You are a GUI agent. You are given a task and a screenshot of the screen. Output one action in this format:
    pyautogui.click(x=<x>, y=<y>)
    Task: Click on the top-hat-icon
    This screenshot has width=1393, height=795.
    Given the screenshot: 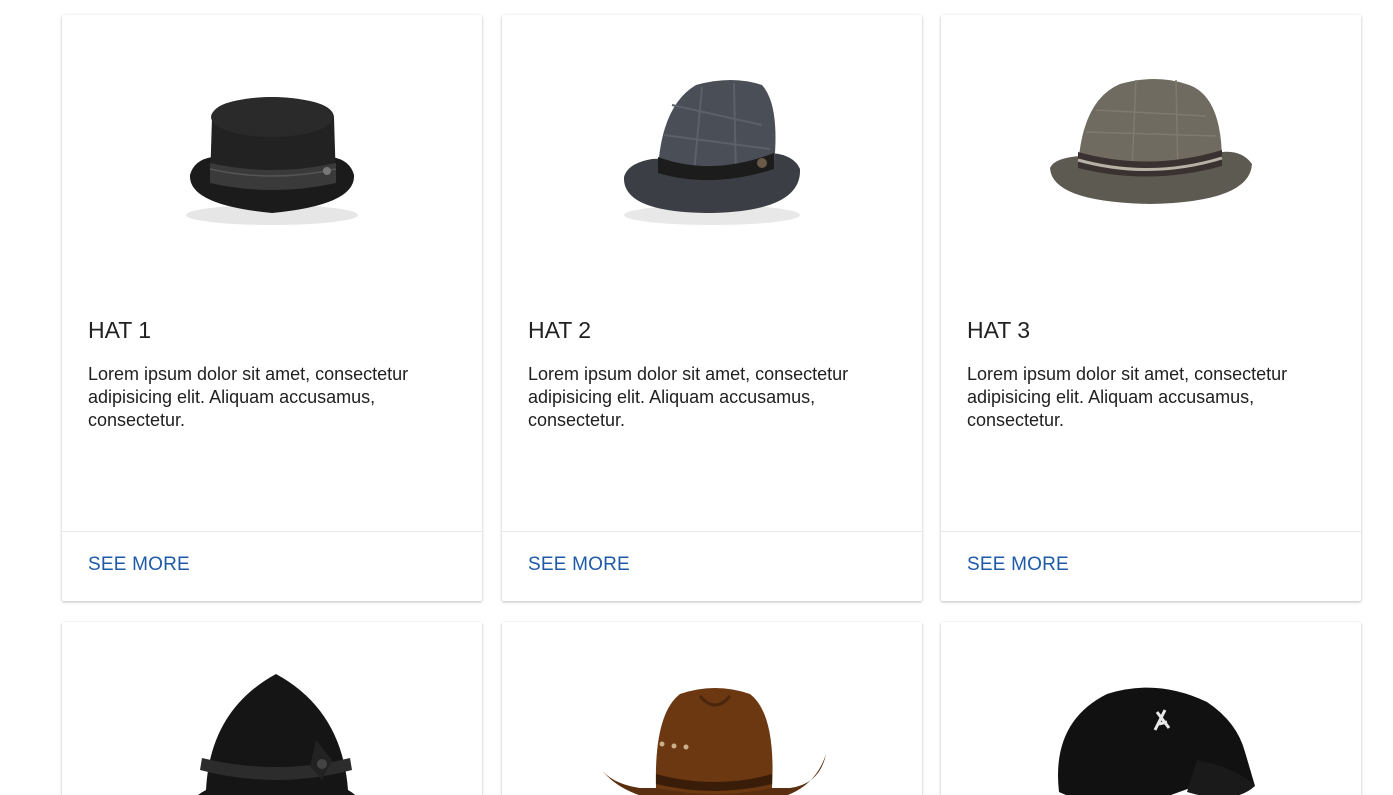 What is the action you would take?
    pyautogui.click(x=272, y=161)
    